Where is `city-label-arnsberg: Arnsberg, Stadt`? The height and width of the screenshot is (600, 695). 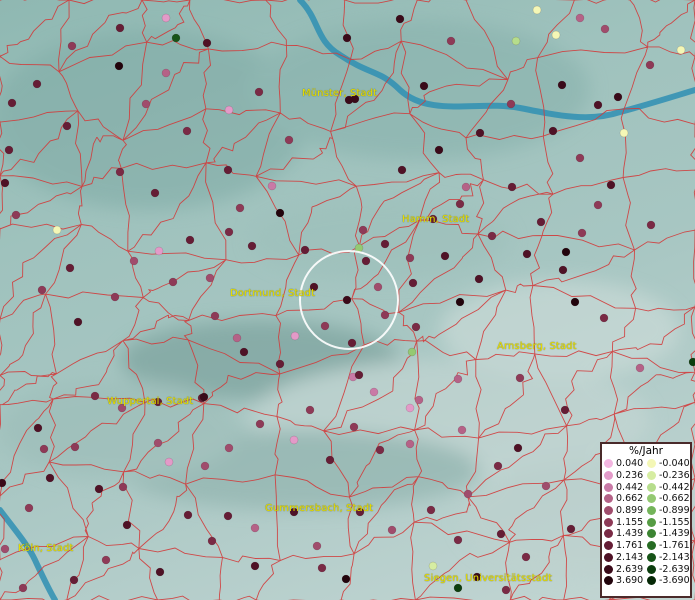
city-label-arnsberg: Arnsberg, Stadt is located at coordinates (537, 346).